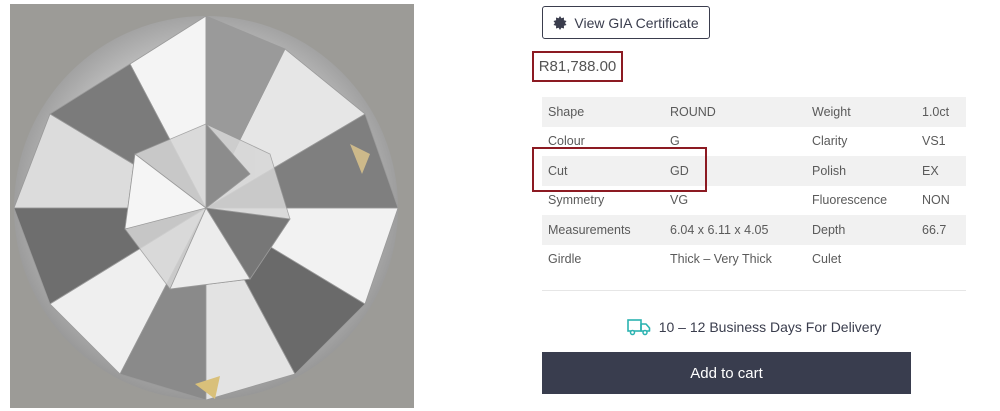 The height and width of the screenshot is (411, 1000). What do you see at coordinates (830, 141) in the screenshot?
I see `spec-key: Clarity` at bounding box center [830, 141].